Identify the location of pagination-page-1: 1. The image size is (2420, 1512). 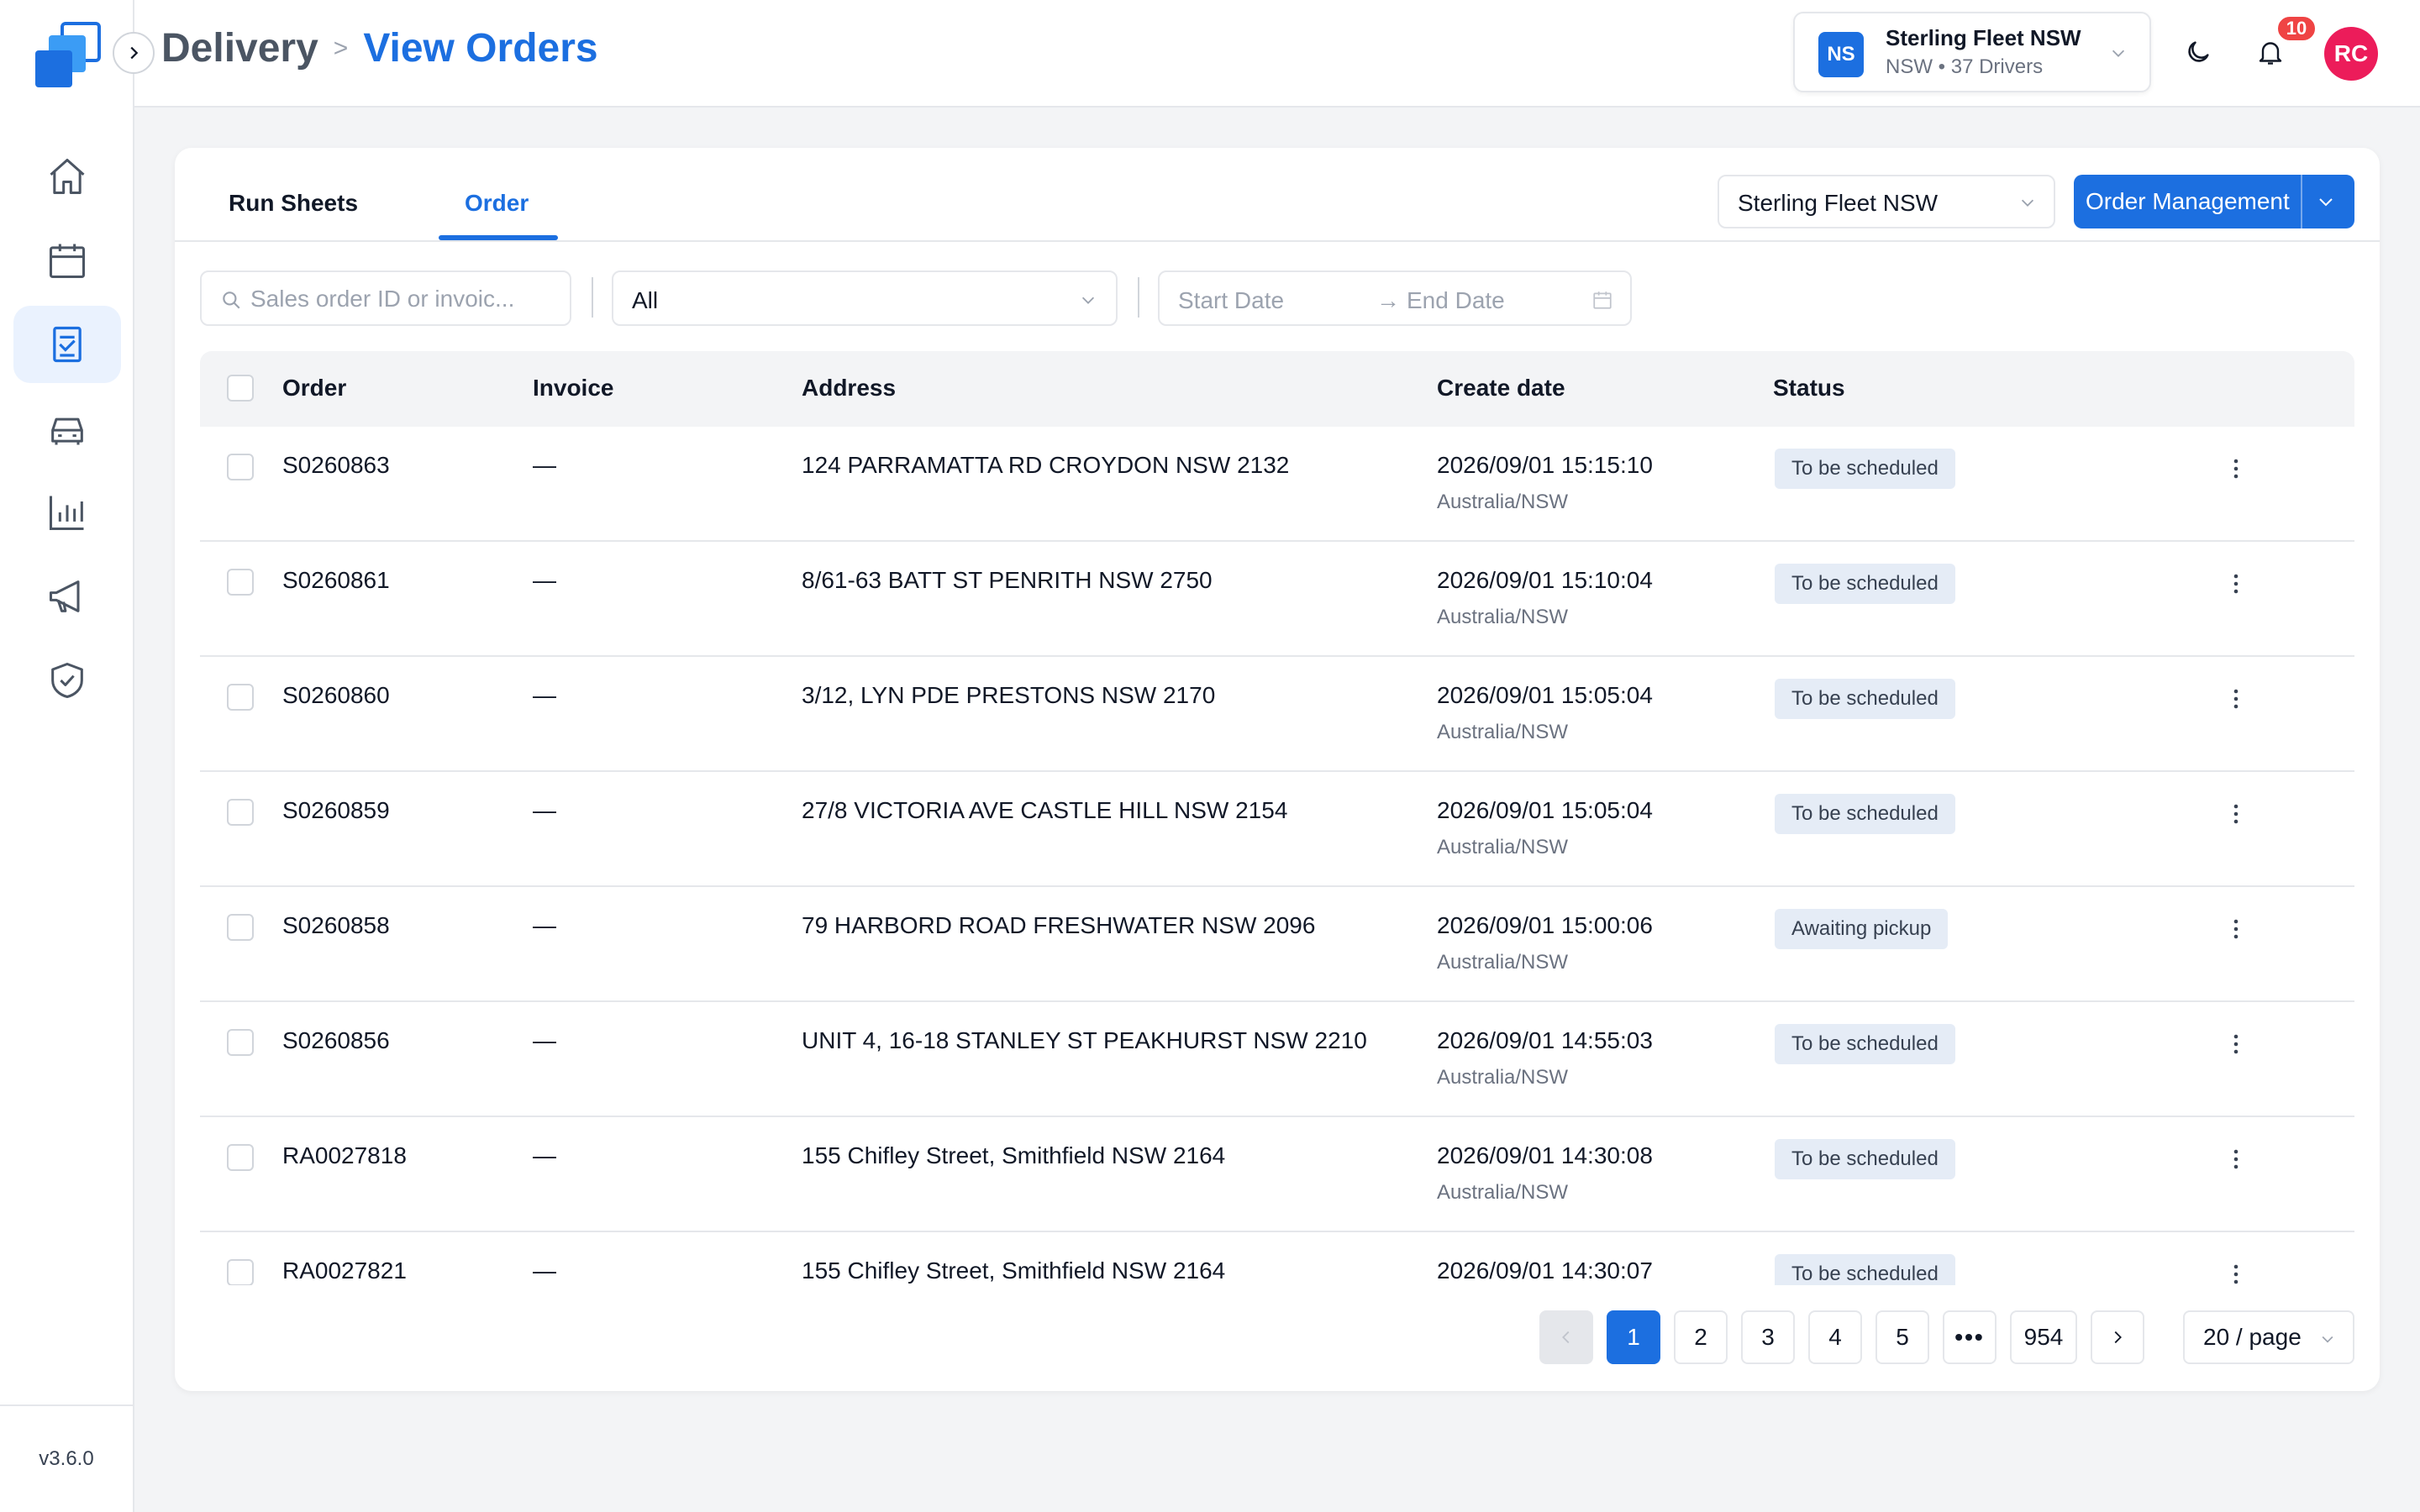
(1633, 1337).